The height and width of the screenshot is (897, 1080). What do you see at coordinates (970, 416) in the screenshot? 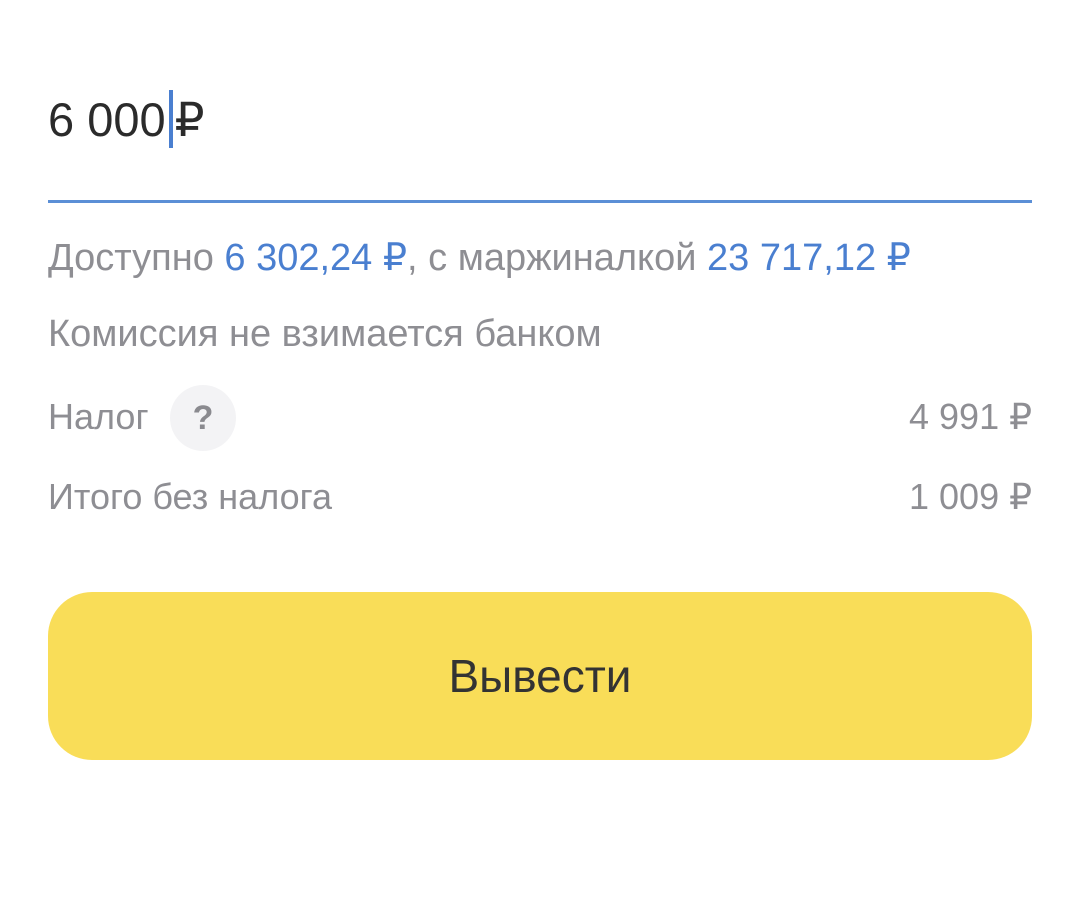
I see `tax-value: 4 991 ₽` at bounding box center [970, 416].